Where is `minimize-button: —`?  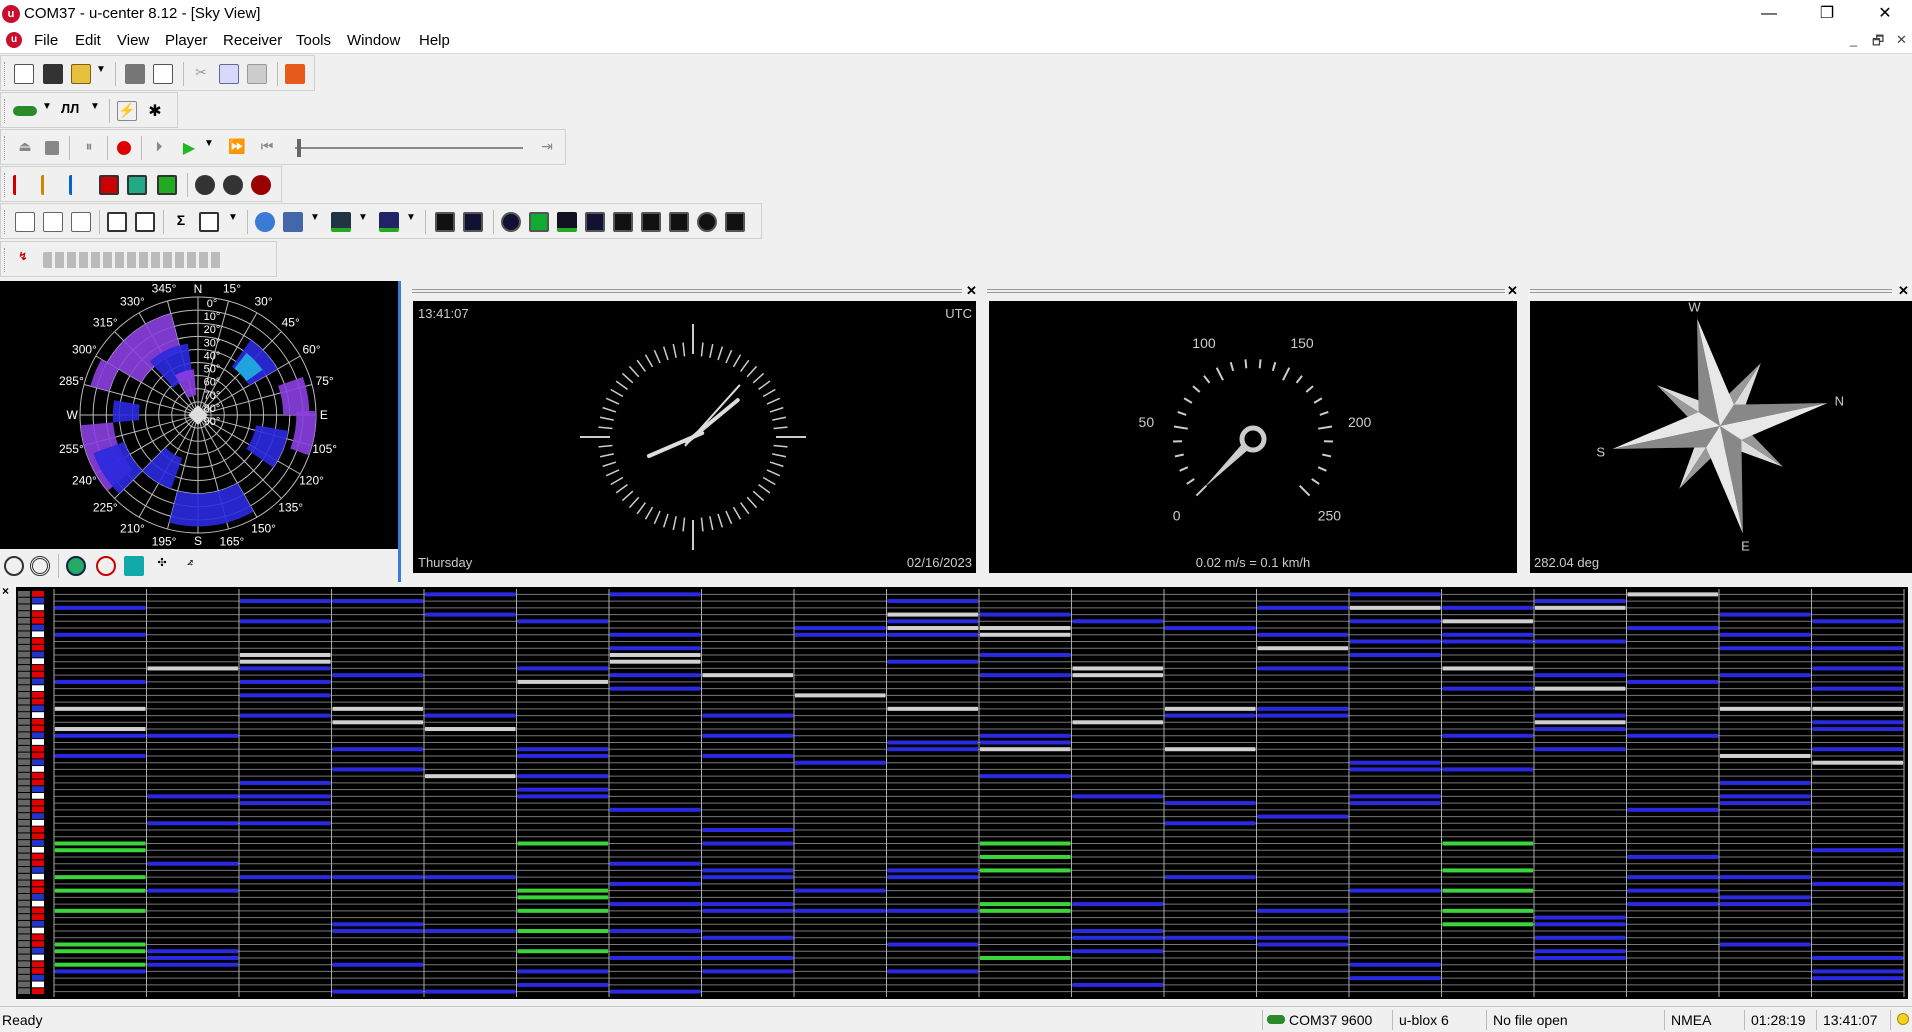 minimize-button: — is located at coordinates (1769, 14).